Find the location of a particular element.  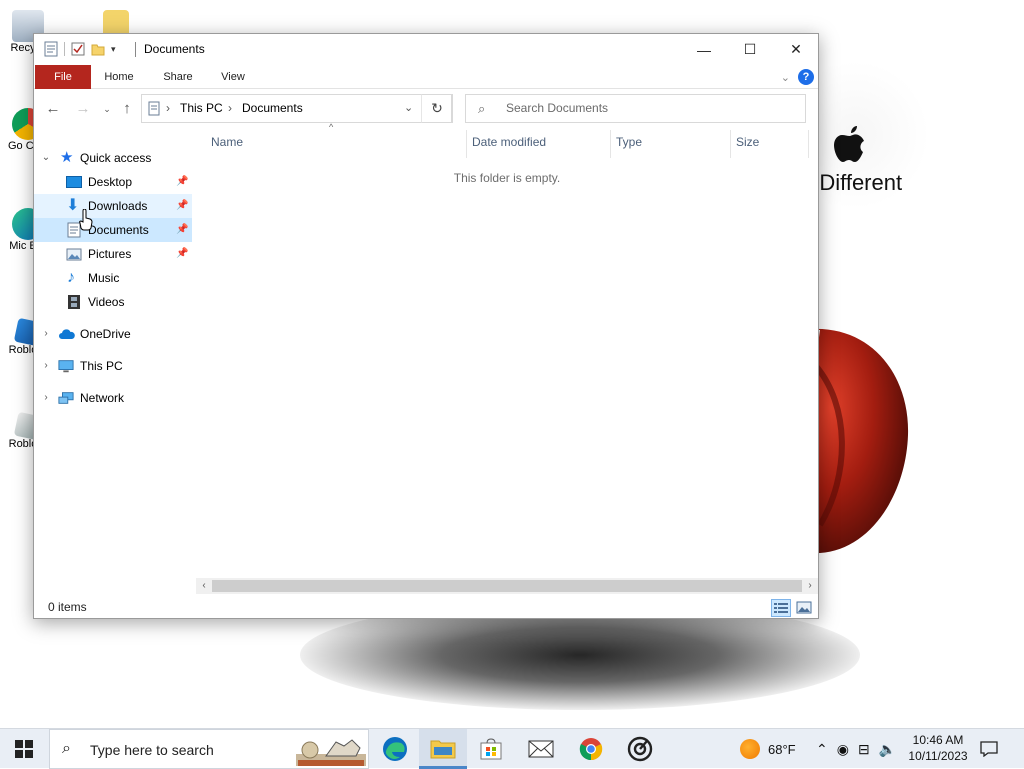

notification-center-button is located at coordinates (989, 749).